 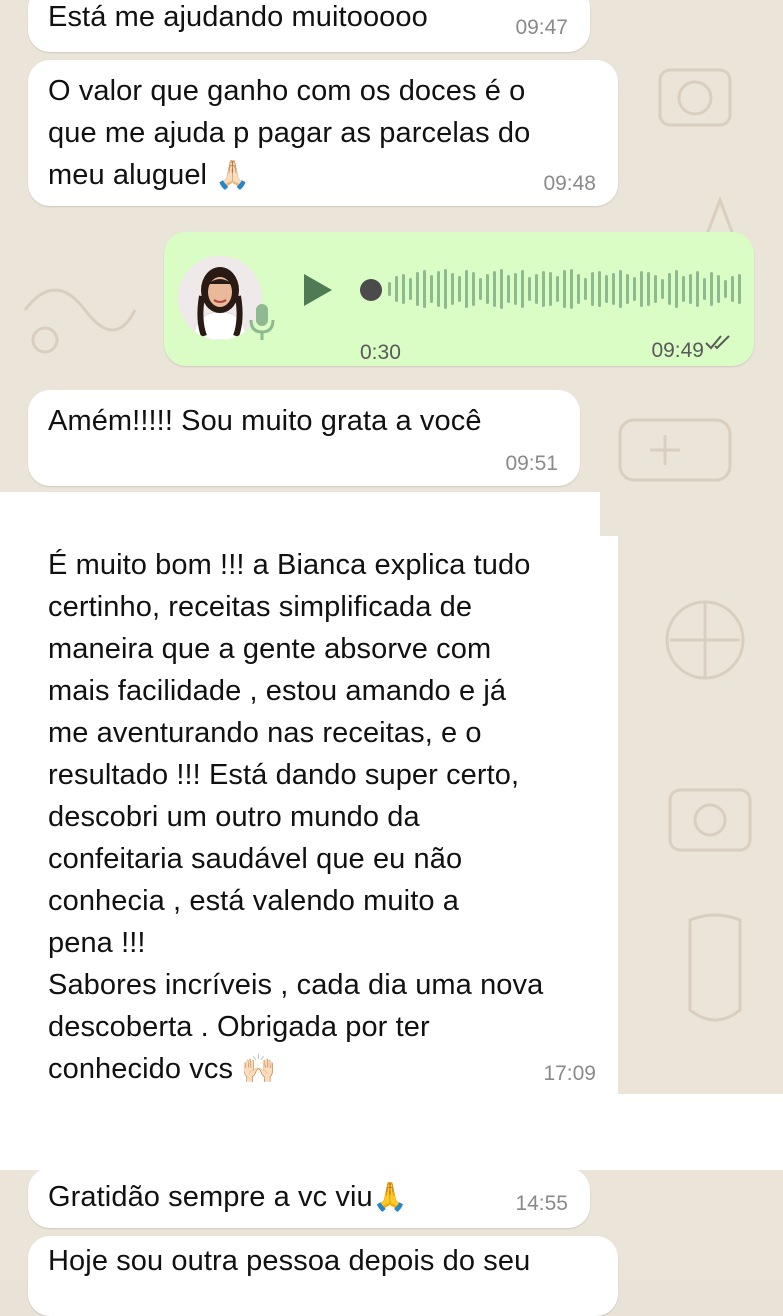 What do you see at coordinates (259, 1068) in the screenshot?
I see `raising-hands-emoji: 🙌🏻` at bounding box center [259, 1068].